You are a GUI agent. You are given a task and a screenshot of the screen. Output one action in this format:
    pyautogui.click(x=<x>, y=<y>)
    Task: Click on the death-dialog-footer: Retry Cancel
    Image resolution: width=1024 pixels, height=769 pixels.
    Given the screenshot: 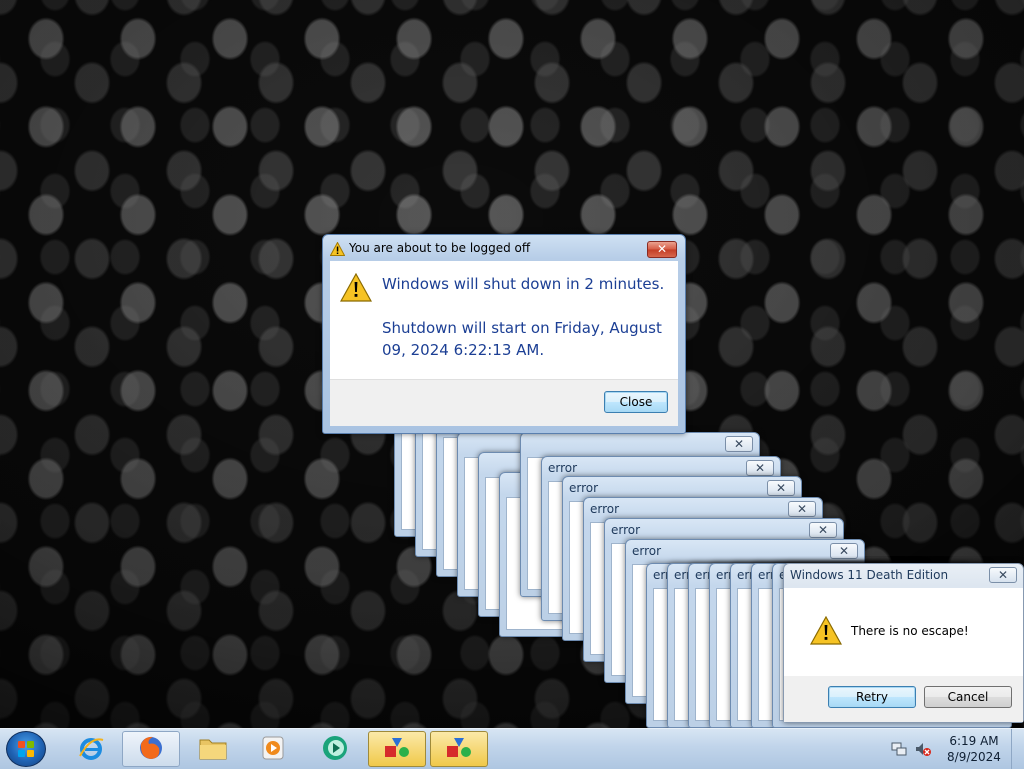 What is the action you would take?
    pyautogui.click(x=903, y=699)
    